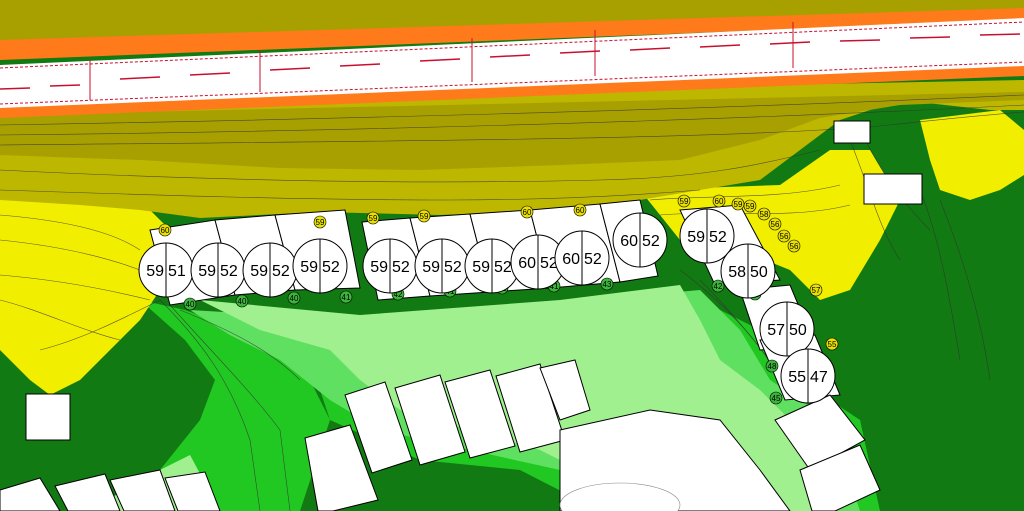 This screenshot has width=1024, height=511. I want to click on facade-point-value: 55, so click(832, 344).